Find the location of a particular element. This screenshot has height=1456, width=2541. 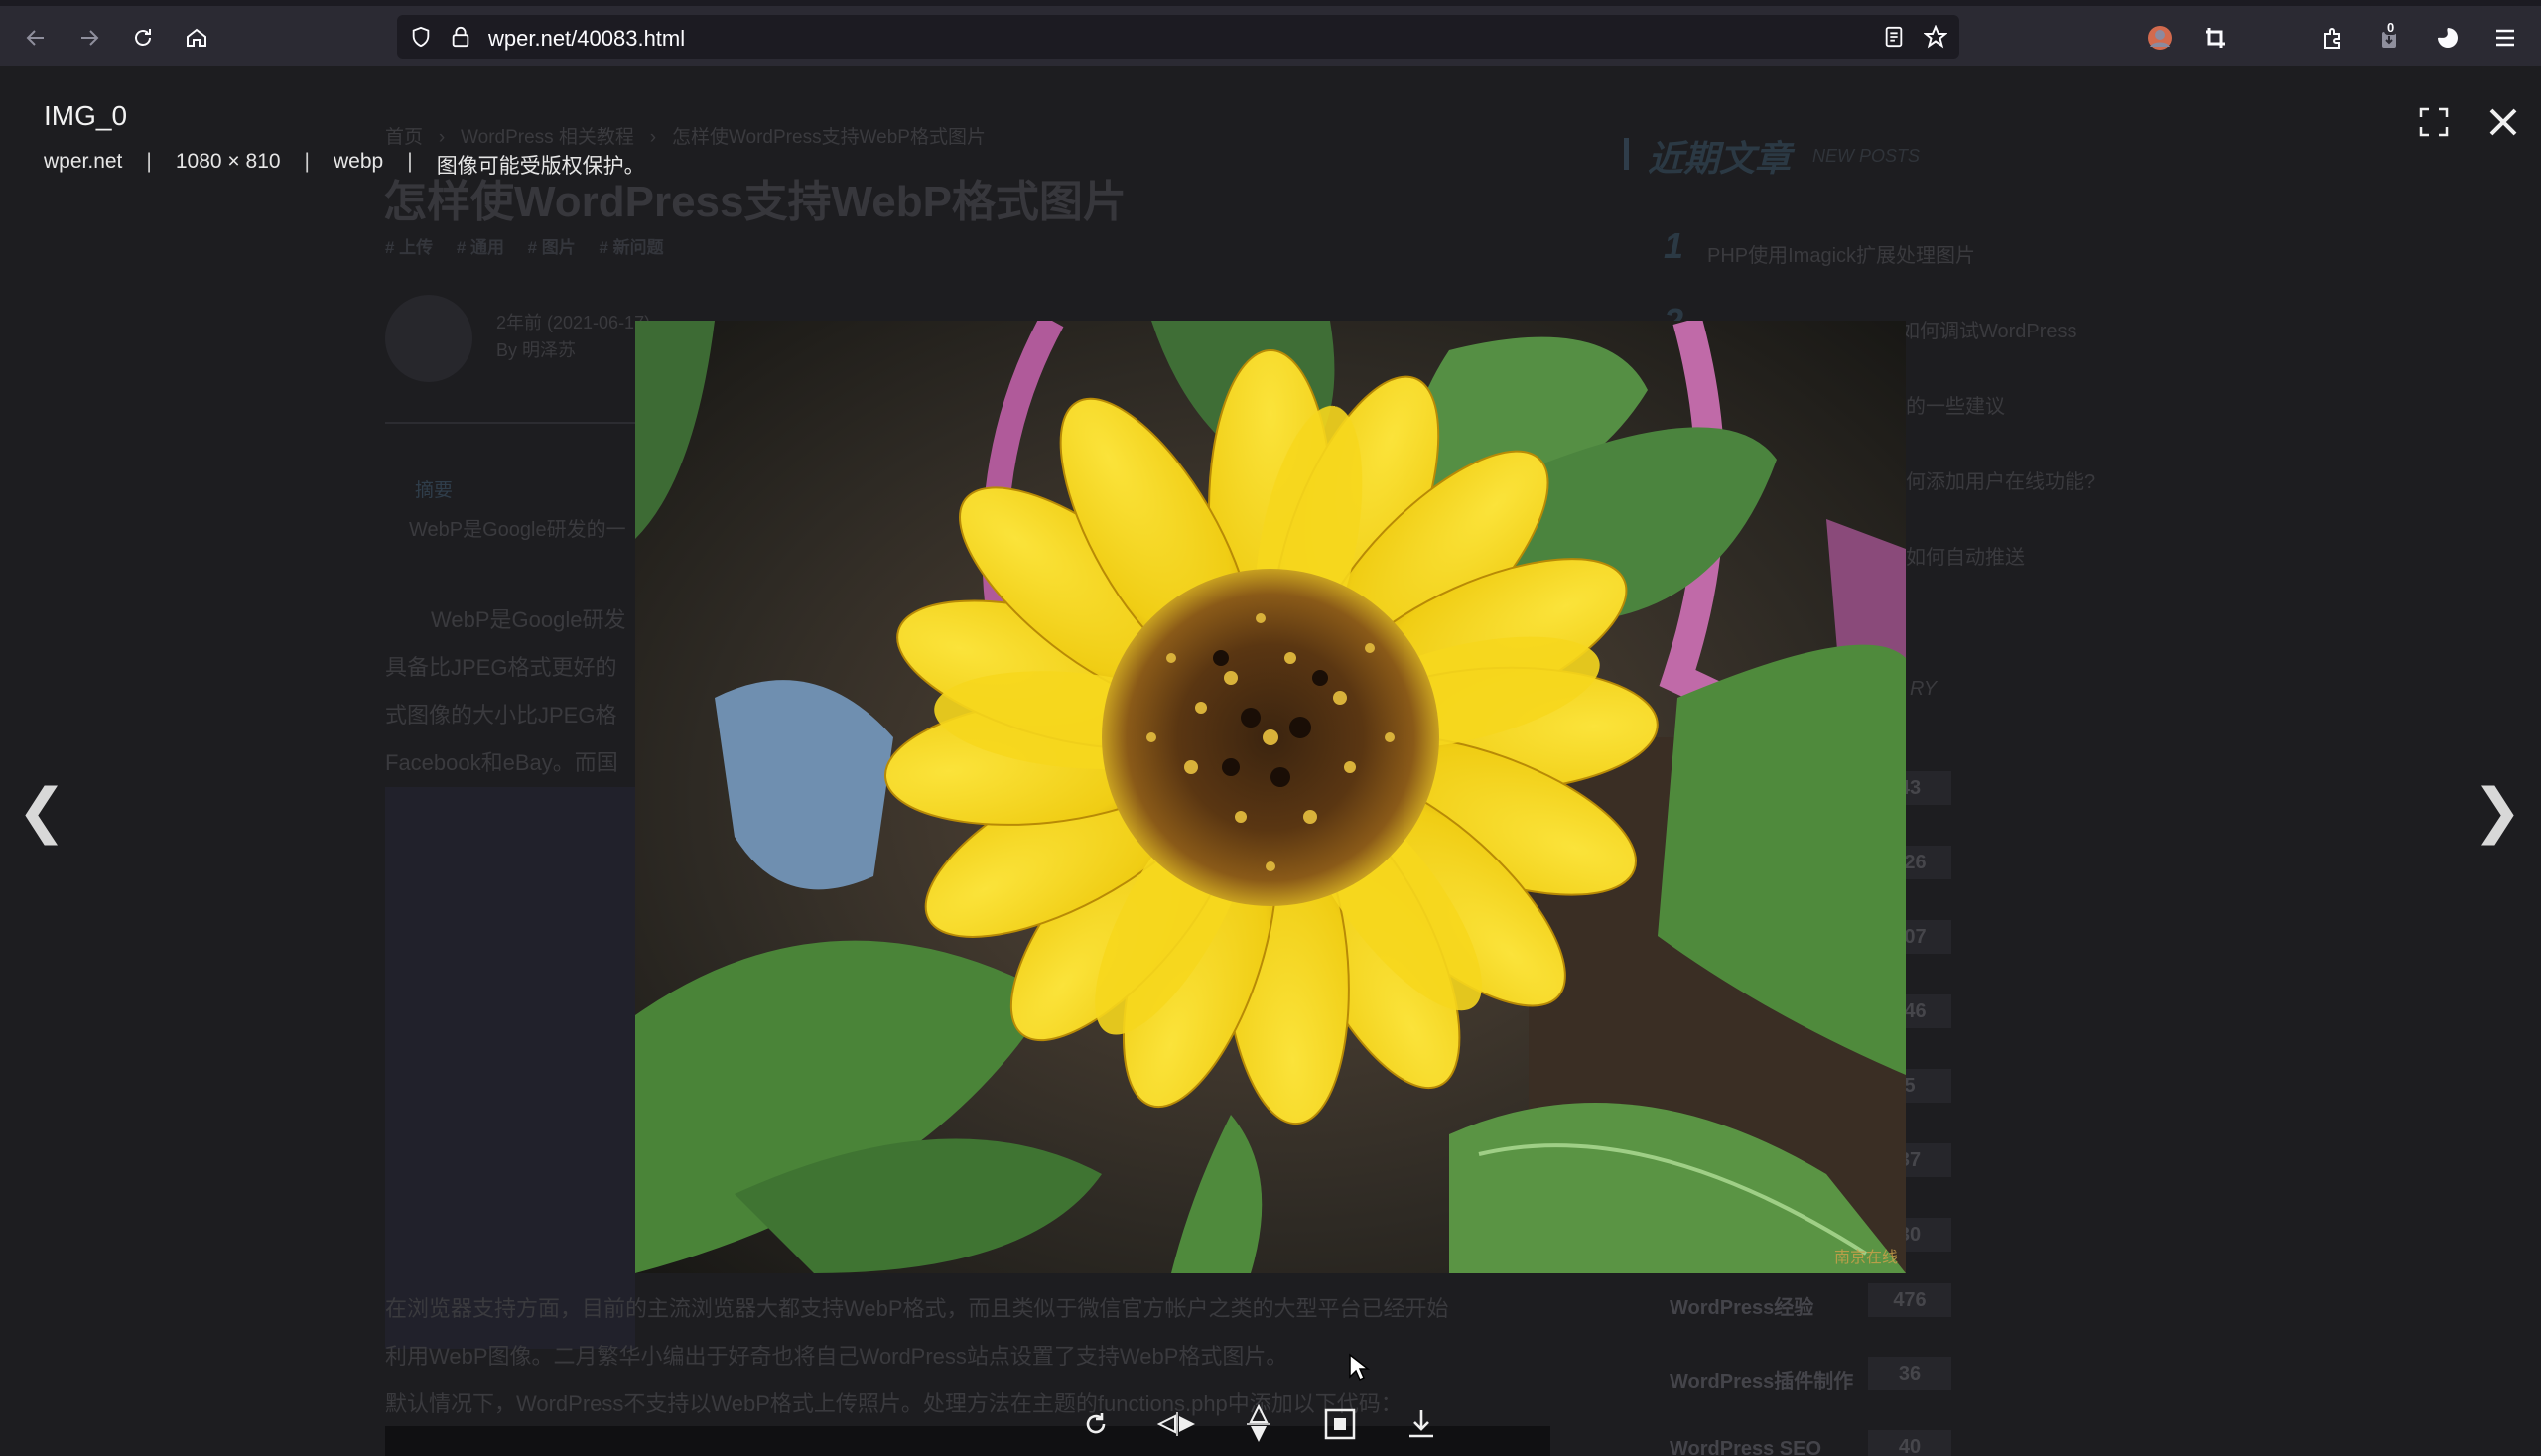

crop-icon is located at coordinates (2216, 38).